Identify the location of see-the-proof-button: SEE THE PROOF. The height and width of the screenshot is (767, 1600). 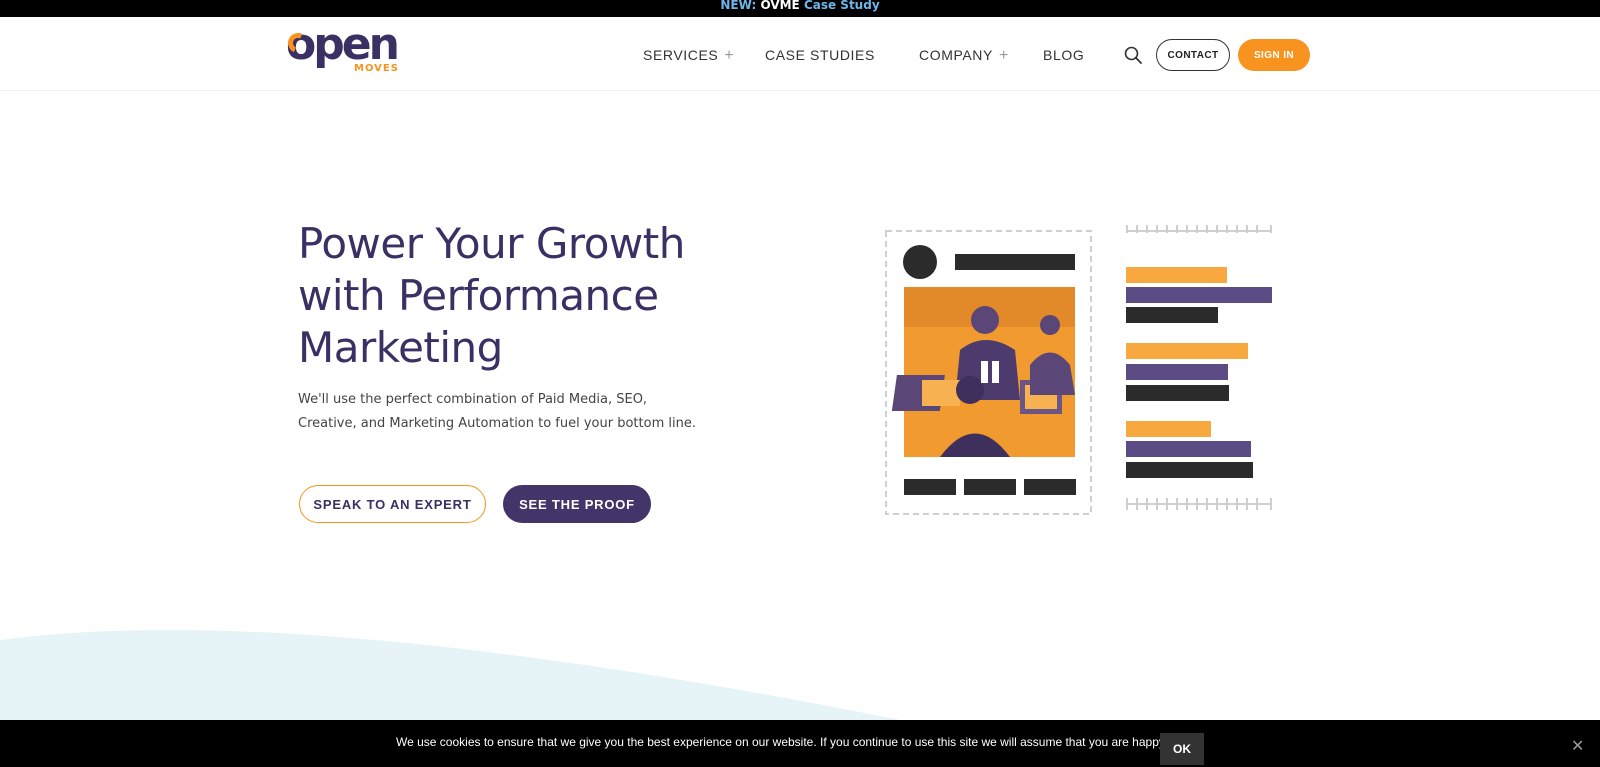
(577, 504).